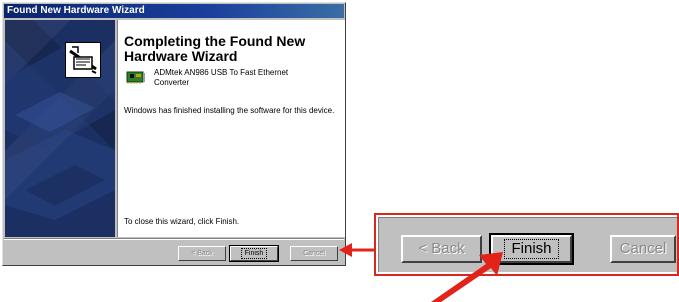  I want to click on annotation-overlay, so click(421, 272).